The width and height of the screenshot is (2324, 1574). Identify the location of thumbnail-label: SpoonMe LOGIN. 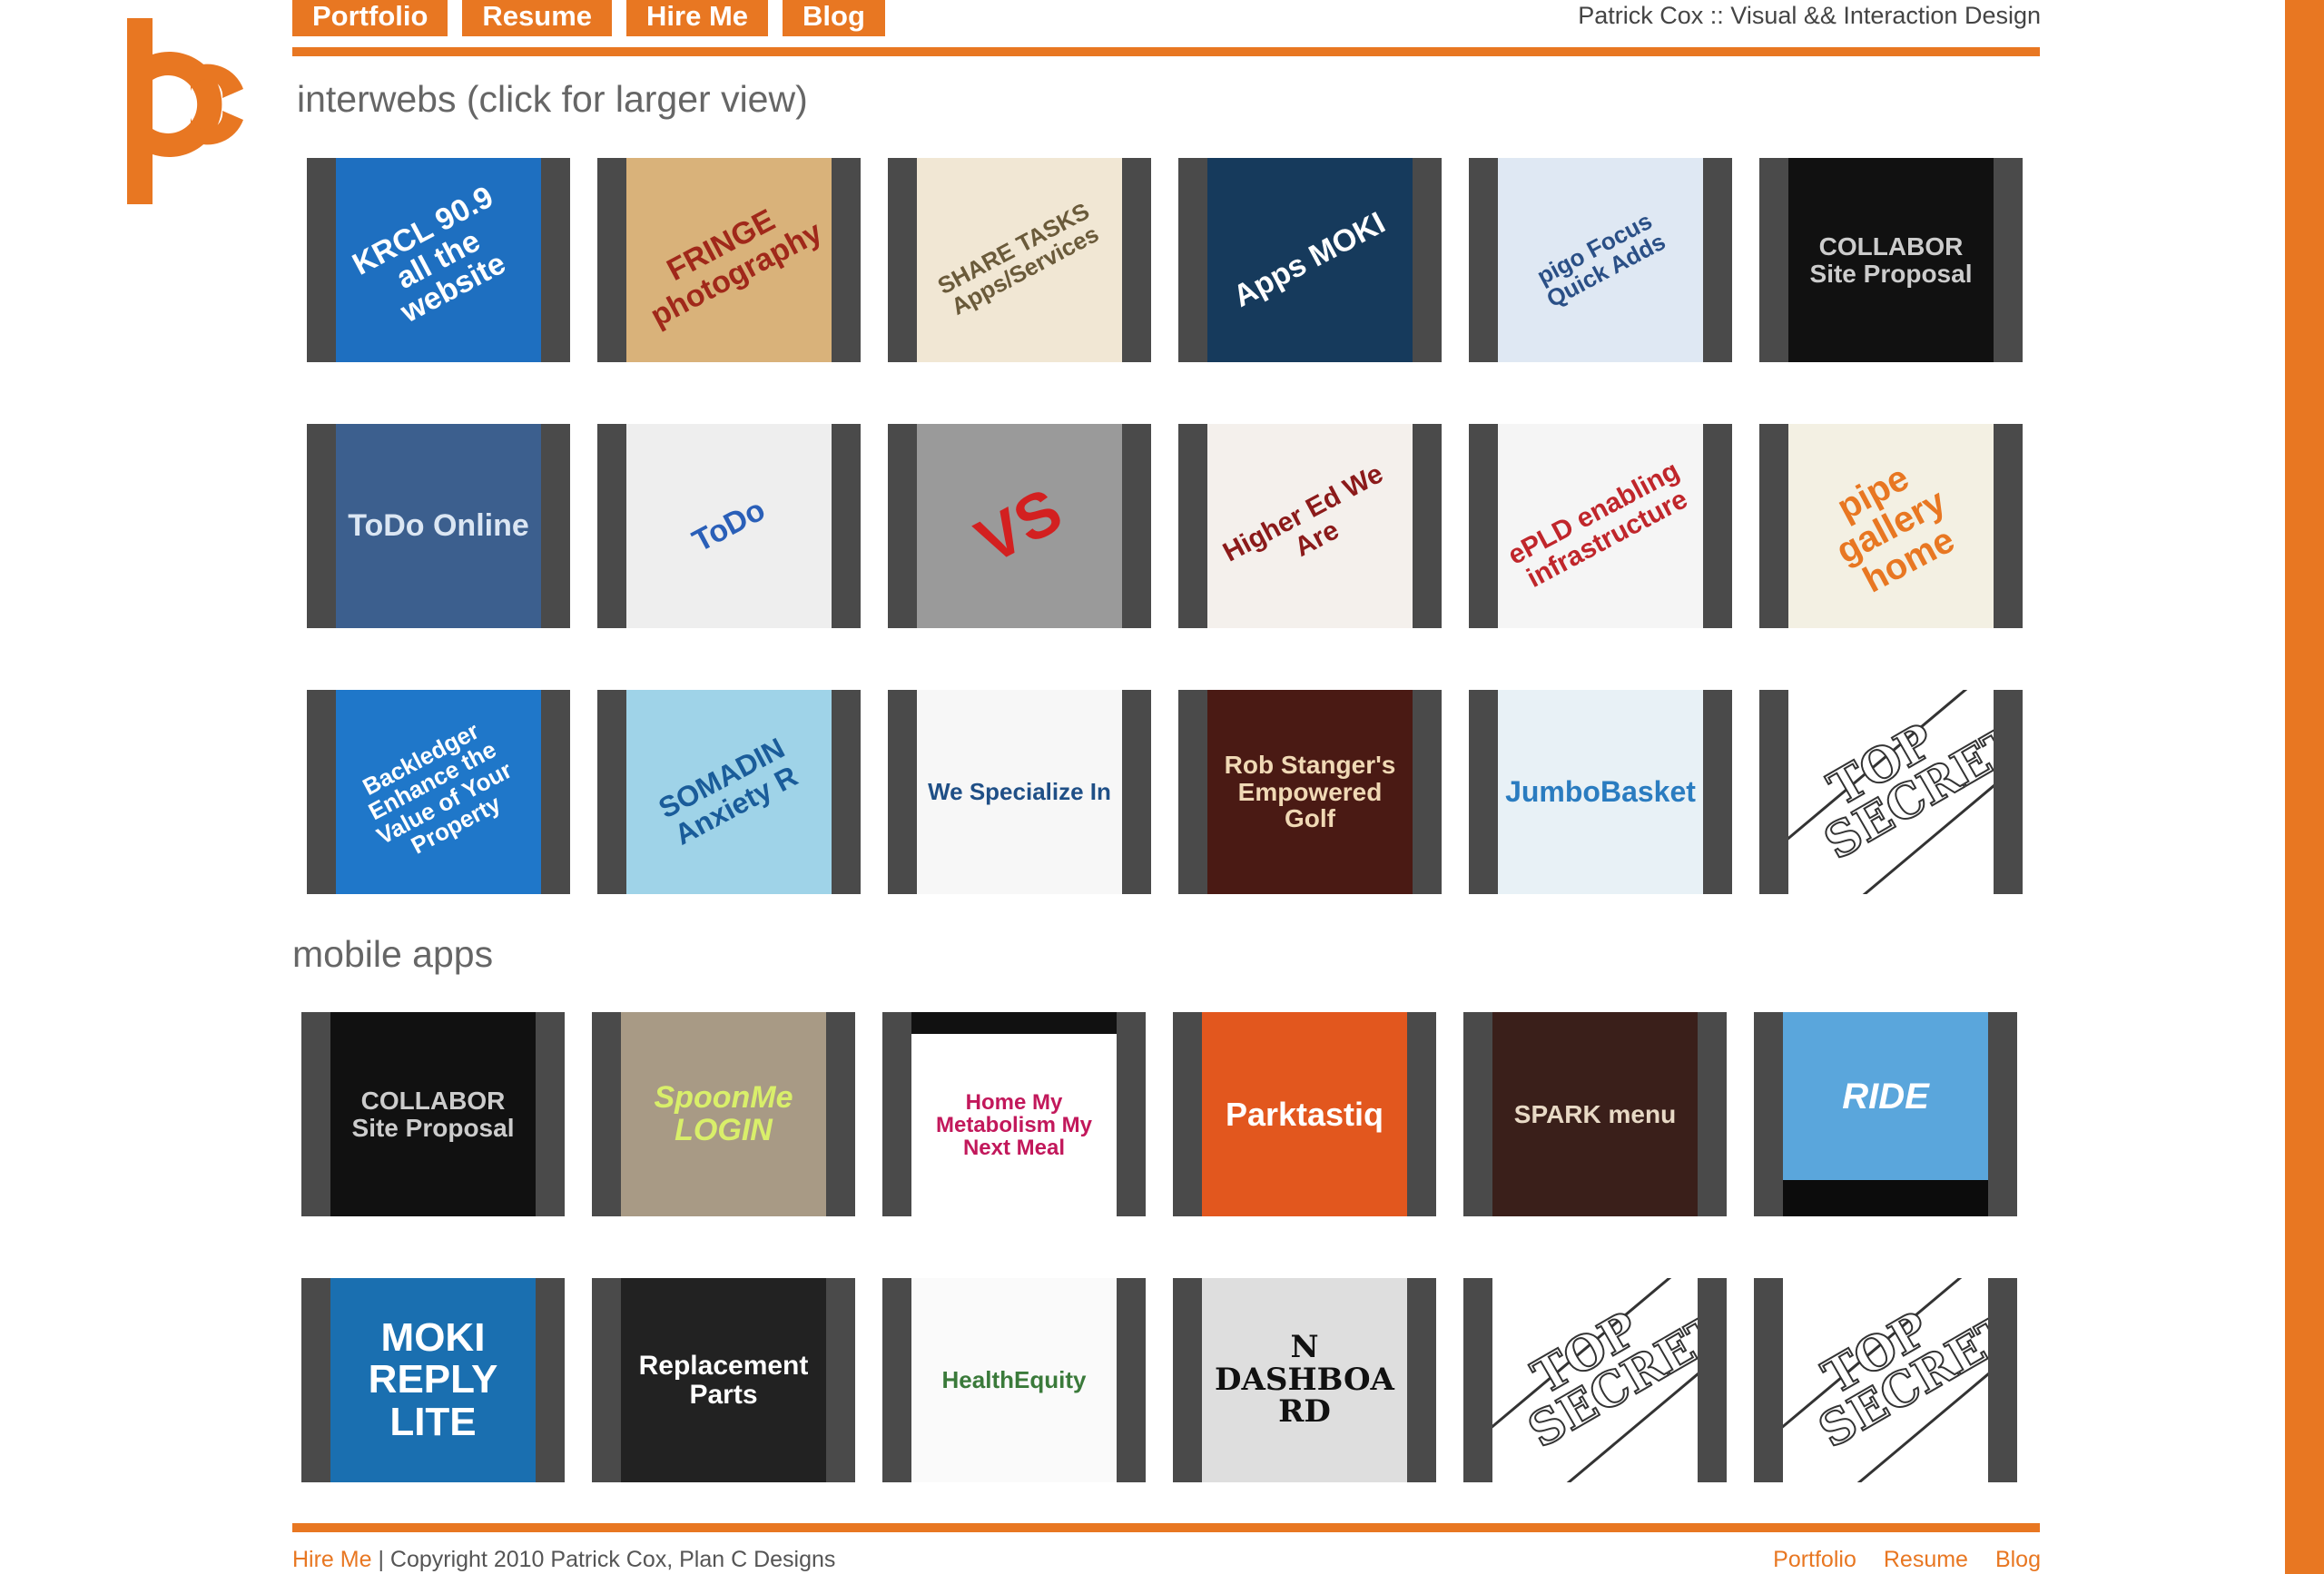
(723, 1113).